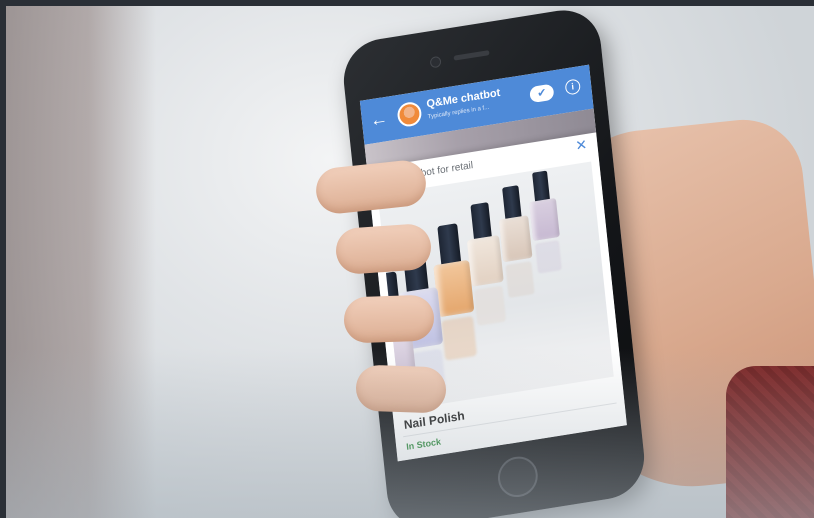 The width and height of the screenshot is (814, 518). What do you see at coordinates (471, 55) in the screenshot?
I see `earpiece-speaker` at bounding box center [471, 55].